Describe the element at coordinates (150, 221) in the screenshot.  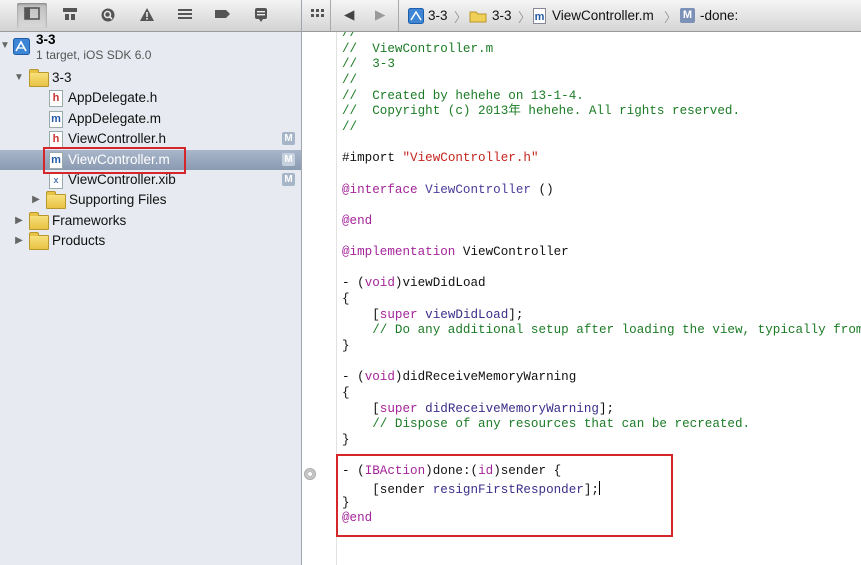
I see `navigator-group-row: ▶ Frameworks` at that location.